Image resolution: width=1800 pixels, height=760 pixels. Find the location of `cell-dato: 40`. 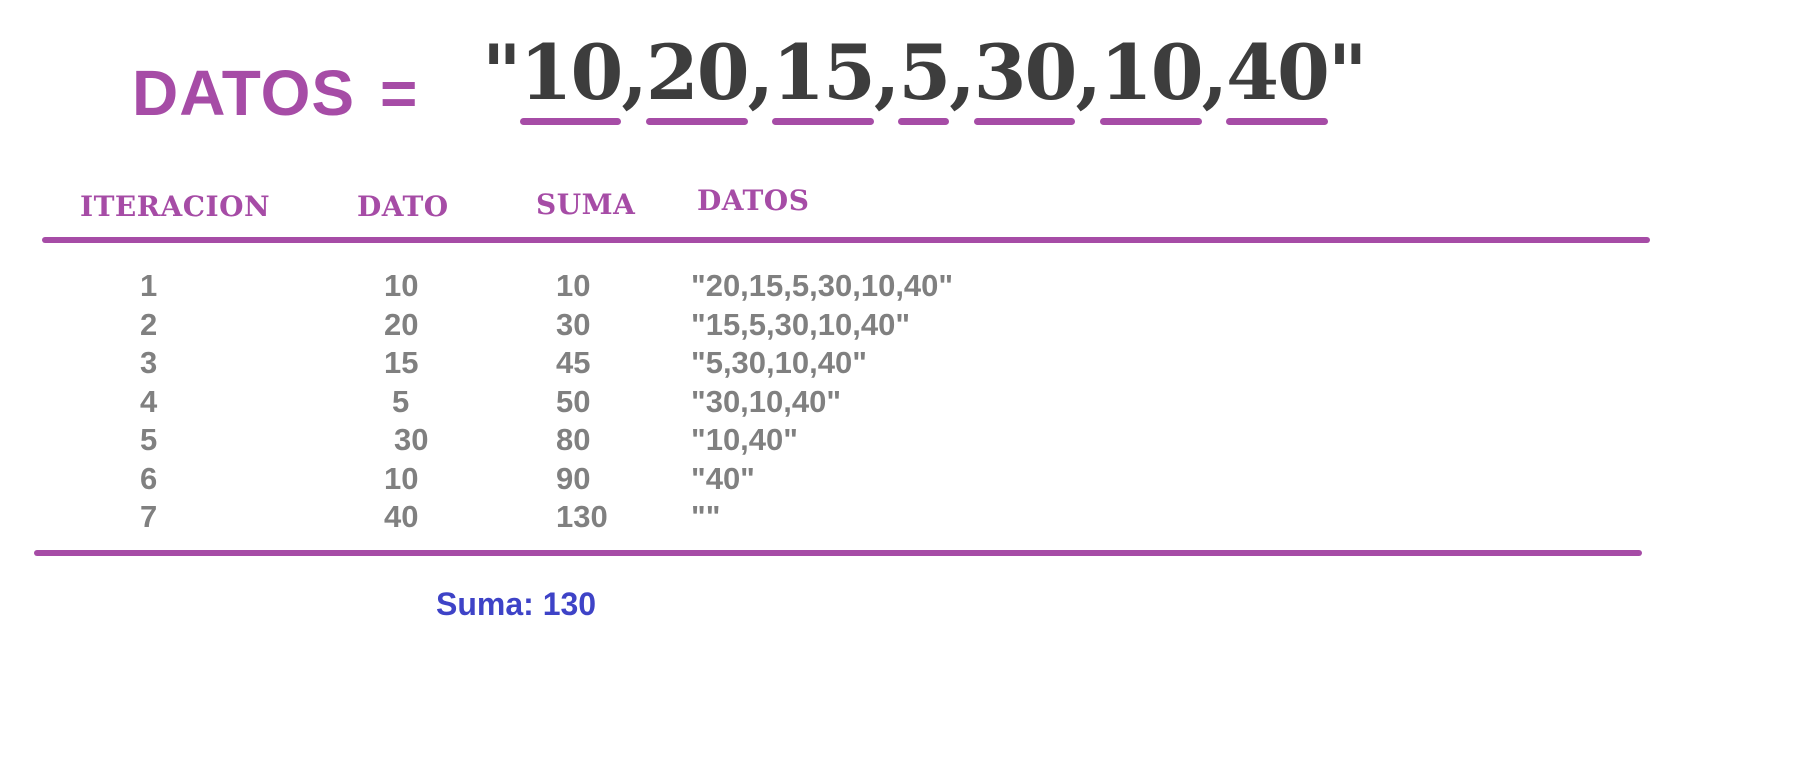

cell-dato: 40 is located at coordinates (401, 516).